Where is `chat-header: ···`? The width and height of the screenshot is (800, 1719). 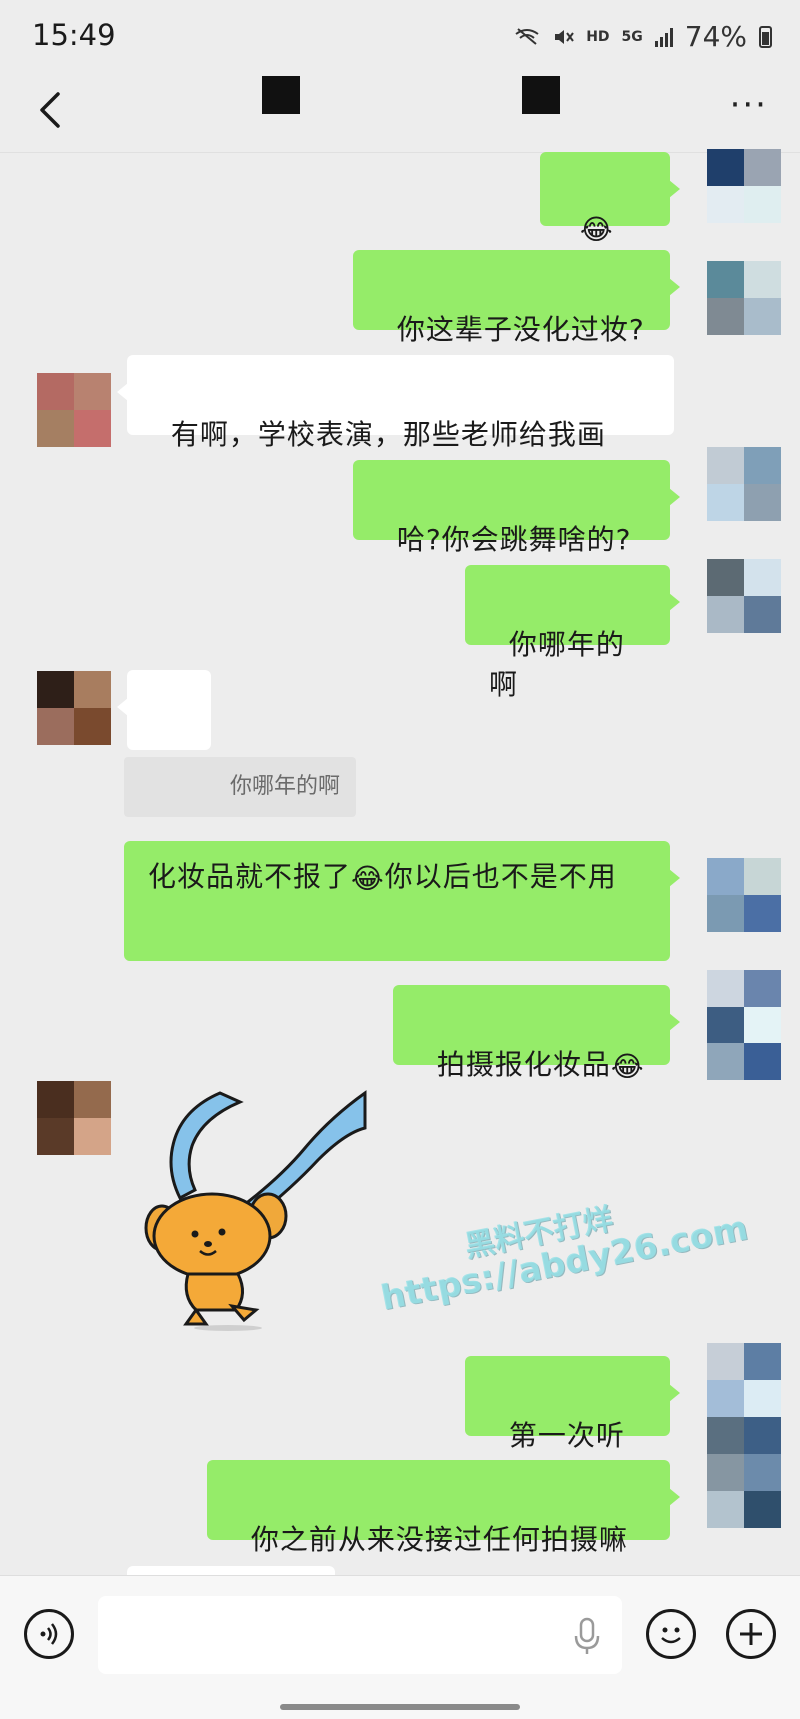 chat-header: ··· is located at coordinates (400, 111).